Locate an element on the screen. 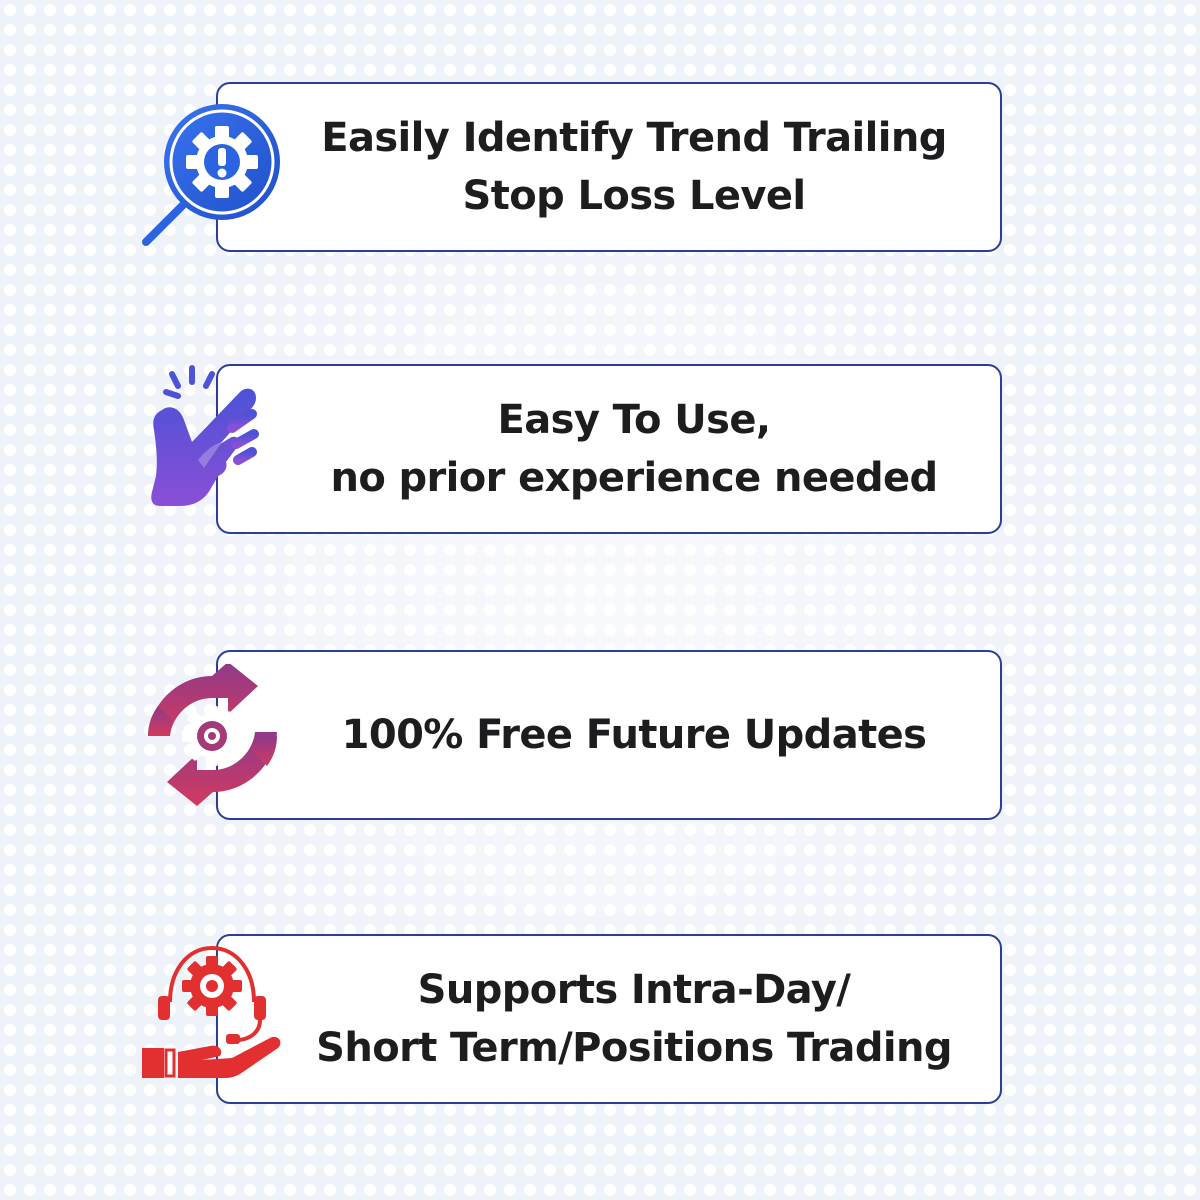 The height and width of the screenshot is (1200, 1200). feature-card-3: 100% Free Future Updates is located at coordinates (571, 736).